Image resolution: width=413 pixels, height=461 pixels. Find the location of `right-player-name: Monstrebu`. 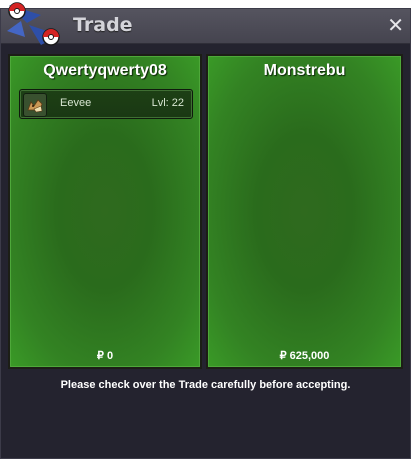

right-player-name: Monstrebu is located at coordinates (304, 70).